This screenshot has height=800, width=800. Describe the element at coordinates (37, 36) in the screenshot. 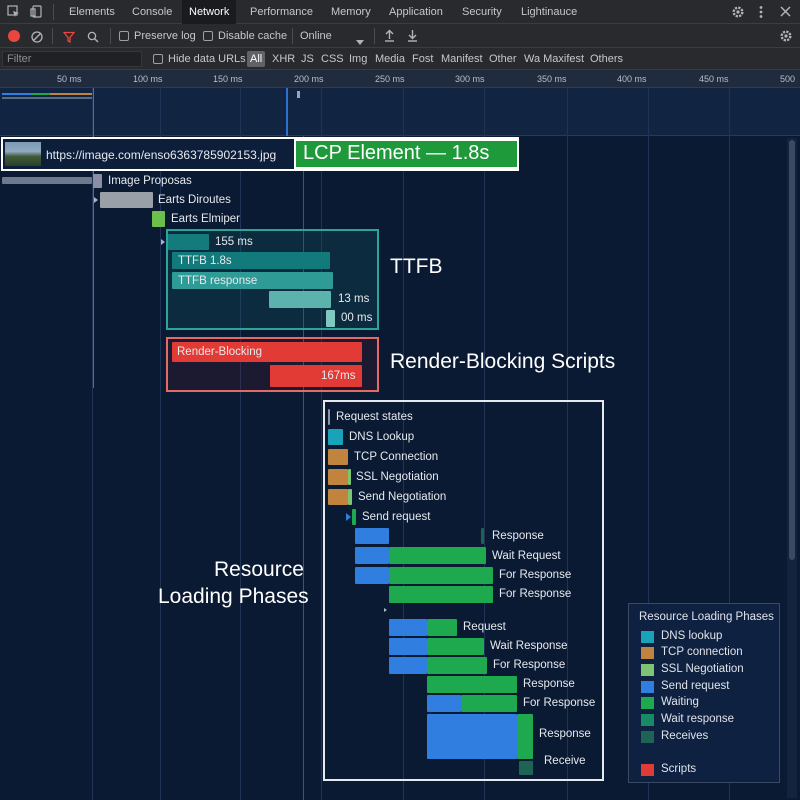

I see `clear-icon` at that location.